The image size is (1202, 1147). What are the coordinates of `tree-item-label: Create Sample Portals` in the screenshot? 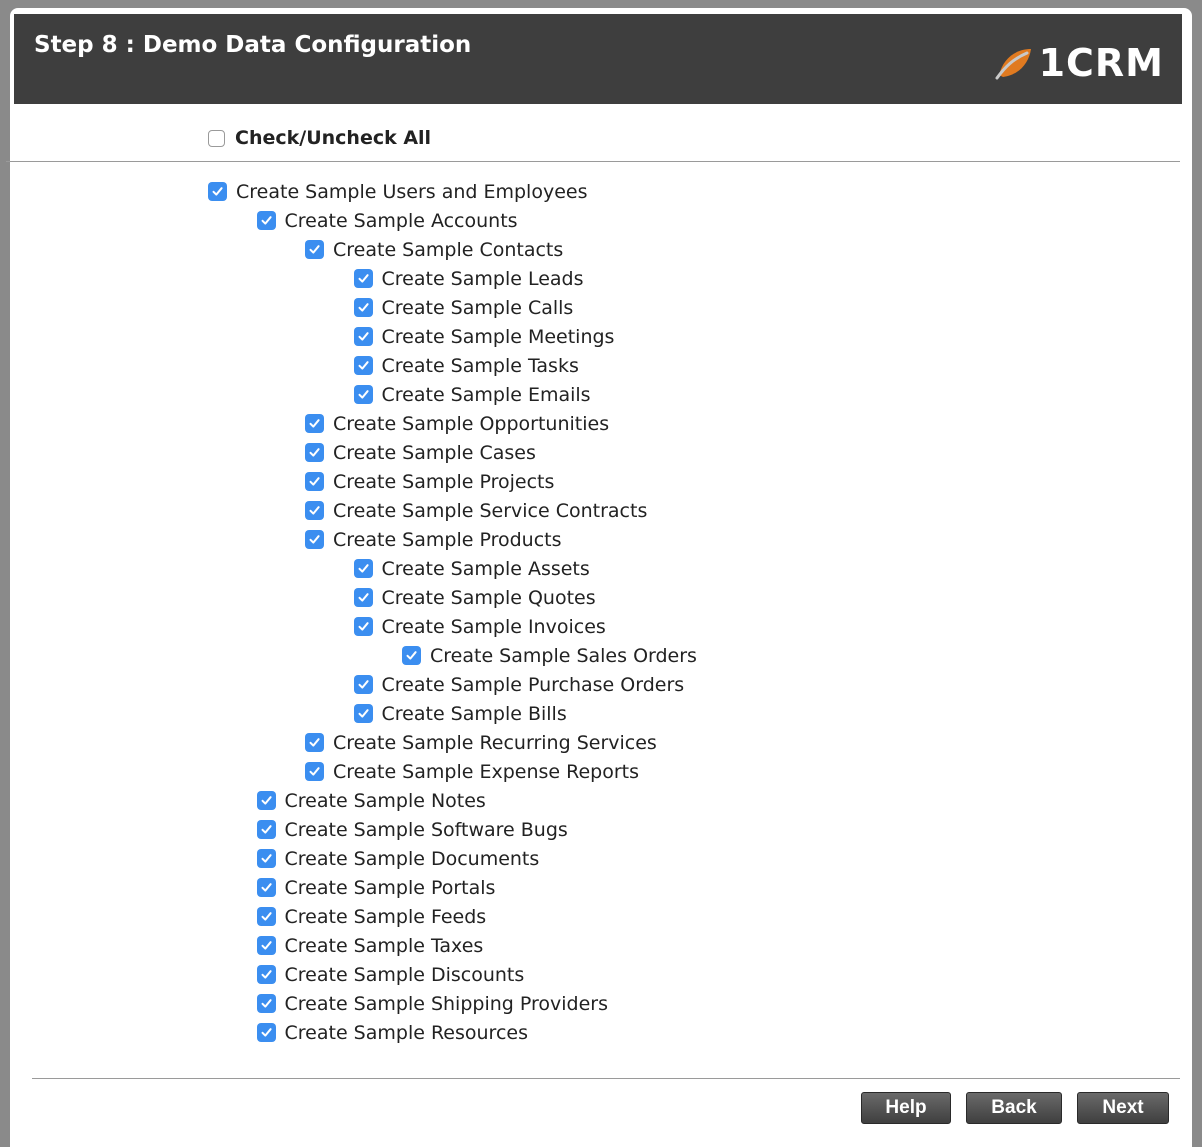 It's located at (390, 887).